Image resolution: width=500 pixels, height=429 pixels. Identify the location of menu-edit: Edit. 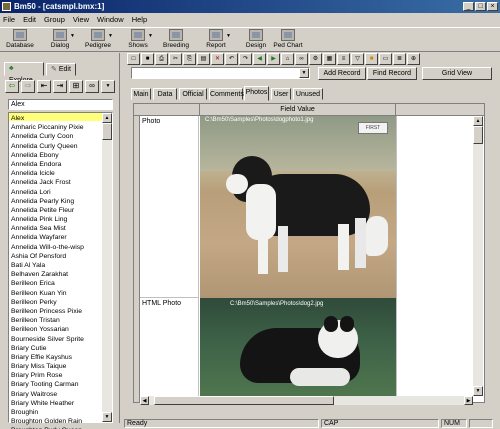
(29, 19).